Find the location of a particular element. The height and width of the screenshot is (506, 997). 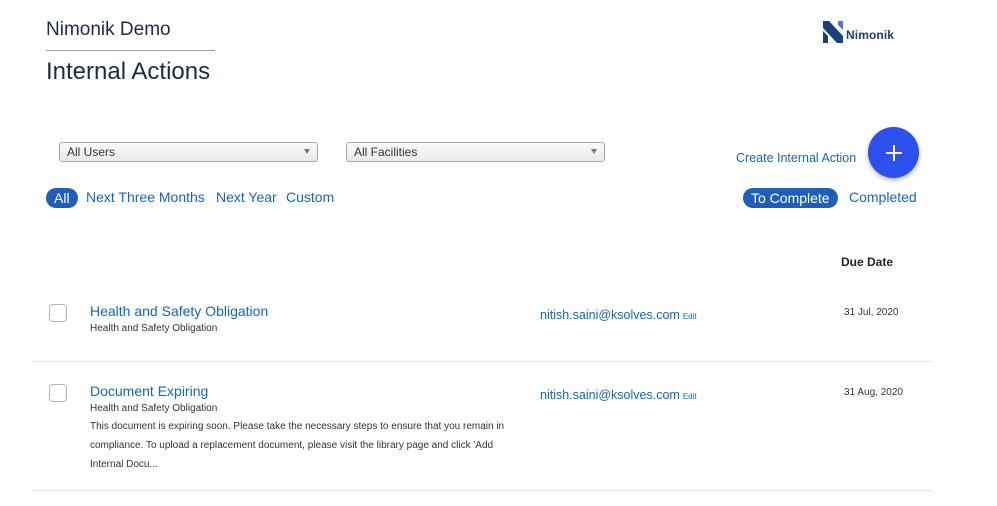

filter-next-year: Next Year is located at coordinates (246, 197).